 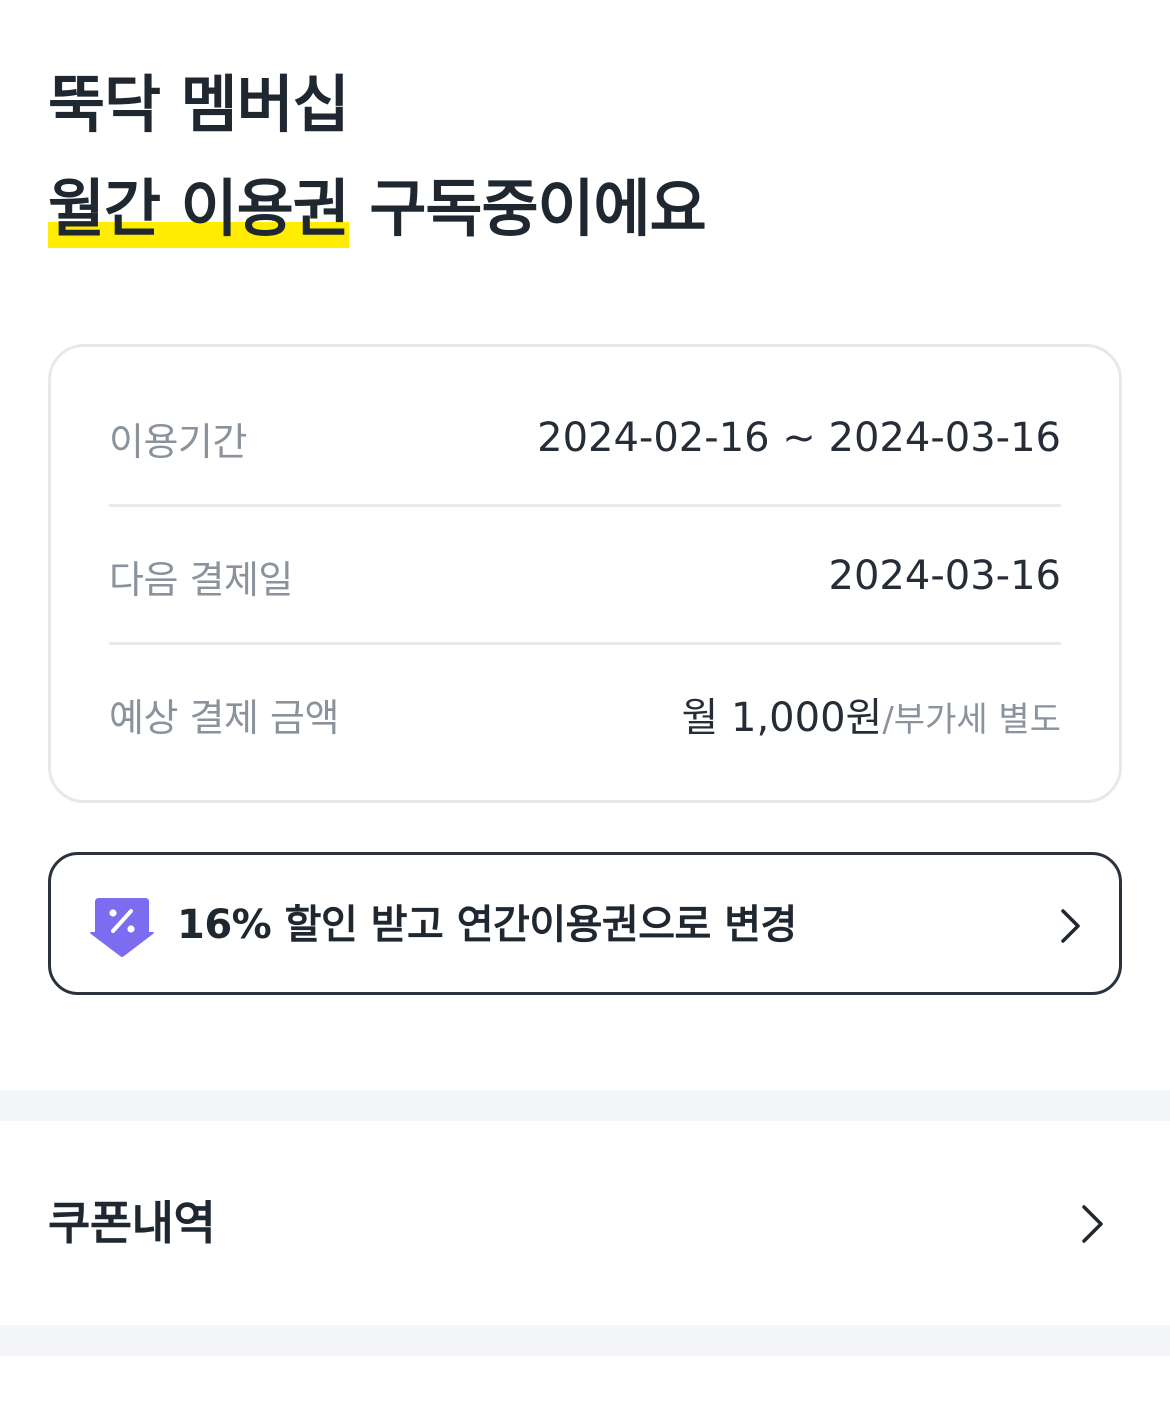 I want to click on usage-period-row: 이용기간 2024-02-16 ~ 2024-03-16, so click(x=585, y=438).